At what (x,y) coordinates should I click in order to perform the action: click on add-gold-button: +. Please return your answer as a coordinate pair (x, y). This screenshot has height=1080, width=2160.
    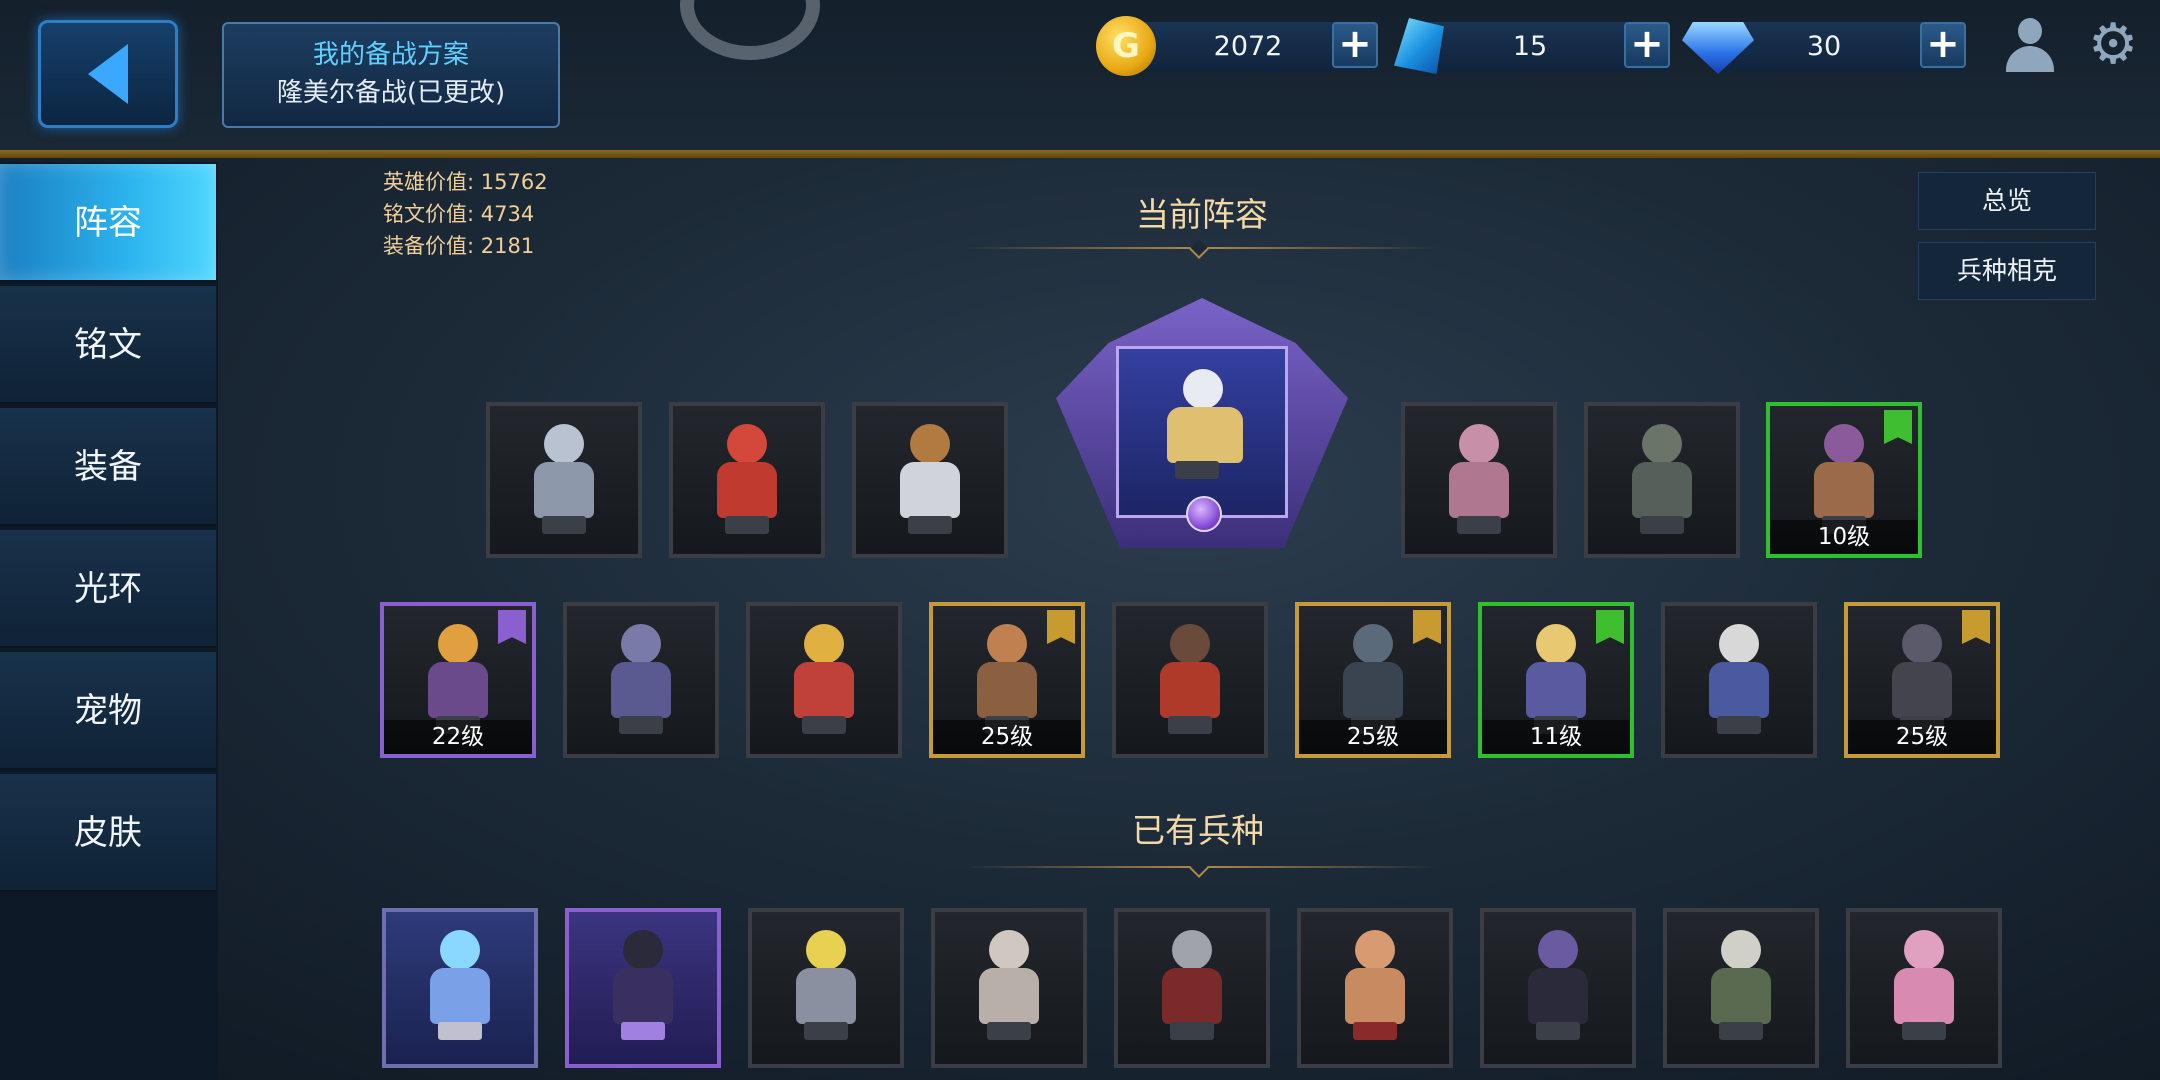
    Looking at the image, I should click on (1355, 45).